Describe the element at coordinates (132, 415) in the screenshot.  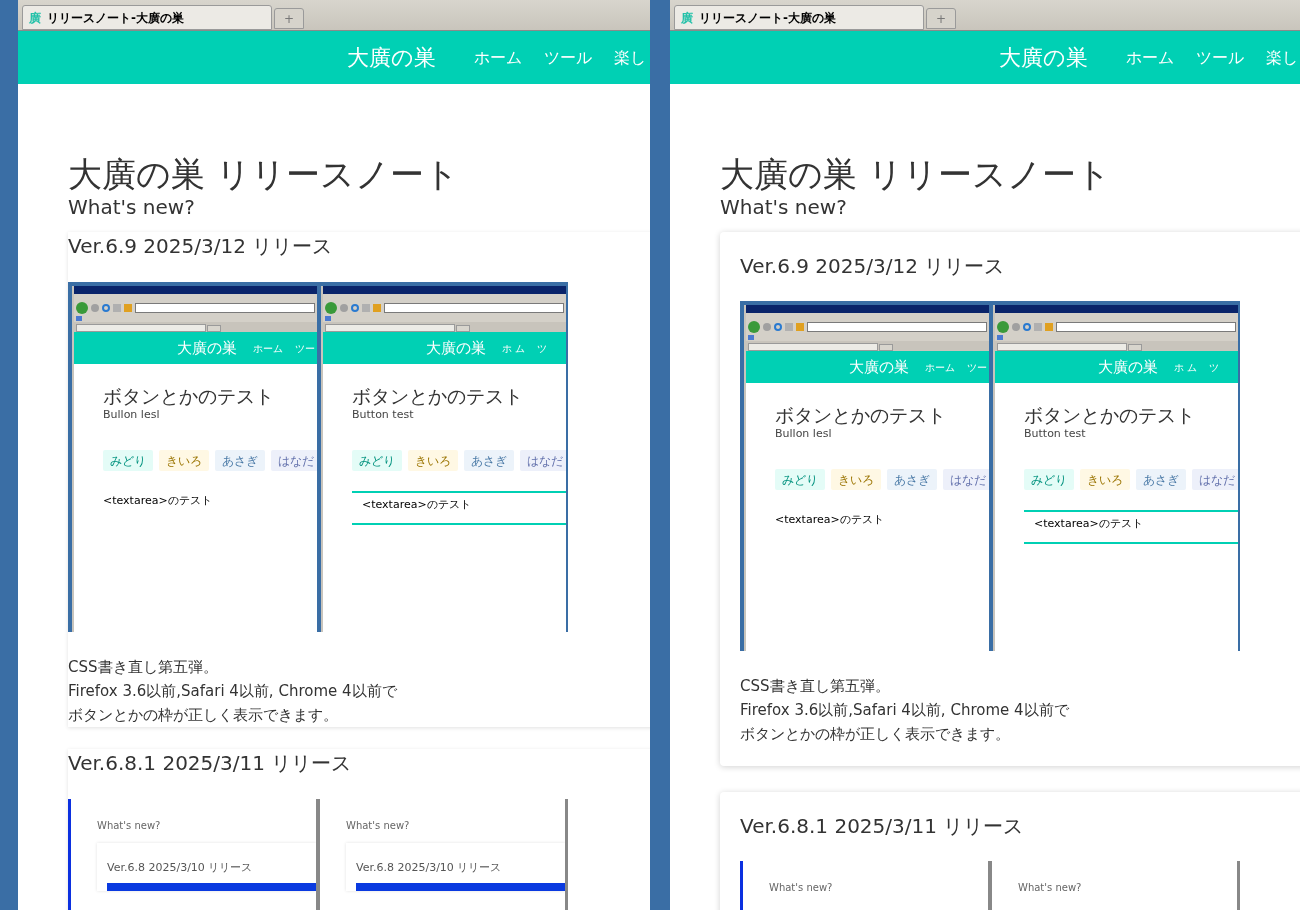
I see `page-subtitle: Bullon lesl` at that location.